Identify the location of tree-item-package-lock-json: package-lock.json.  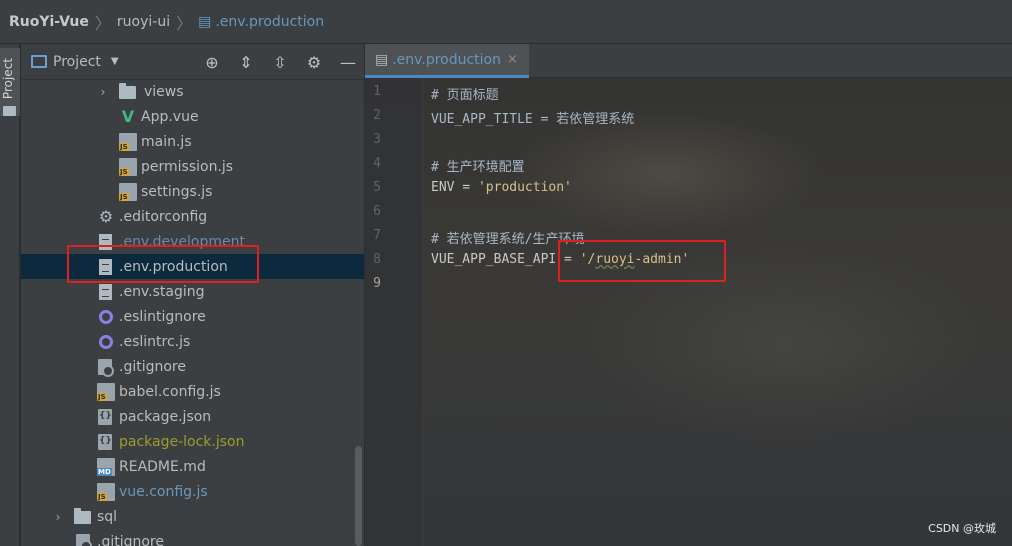
(192, 441).